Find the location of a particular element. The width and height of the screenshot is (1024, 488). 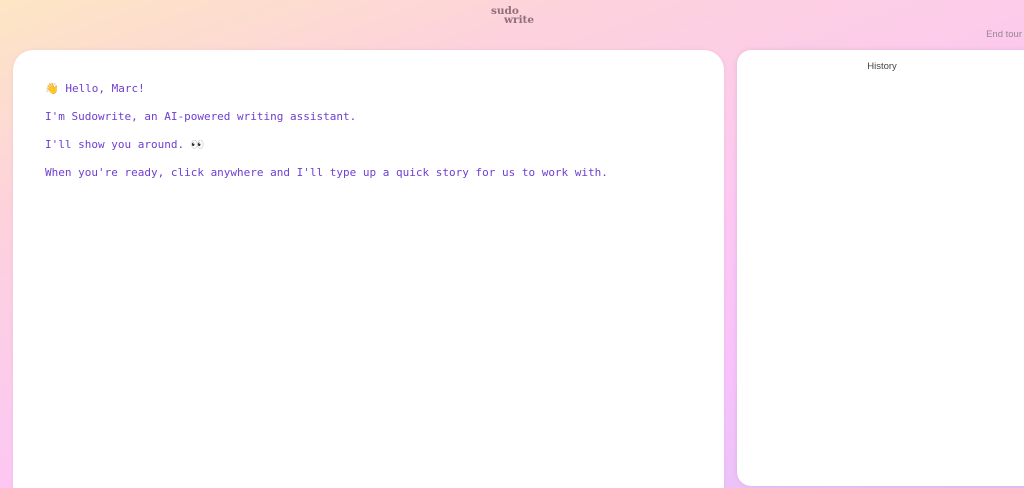

end-tour-button: End tour is located at coordinates (1004, 34).